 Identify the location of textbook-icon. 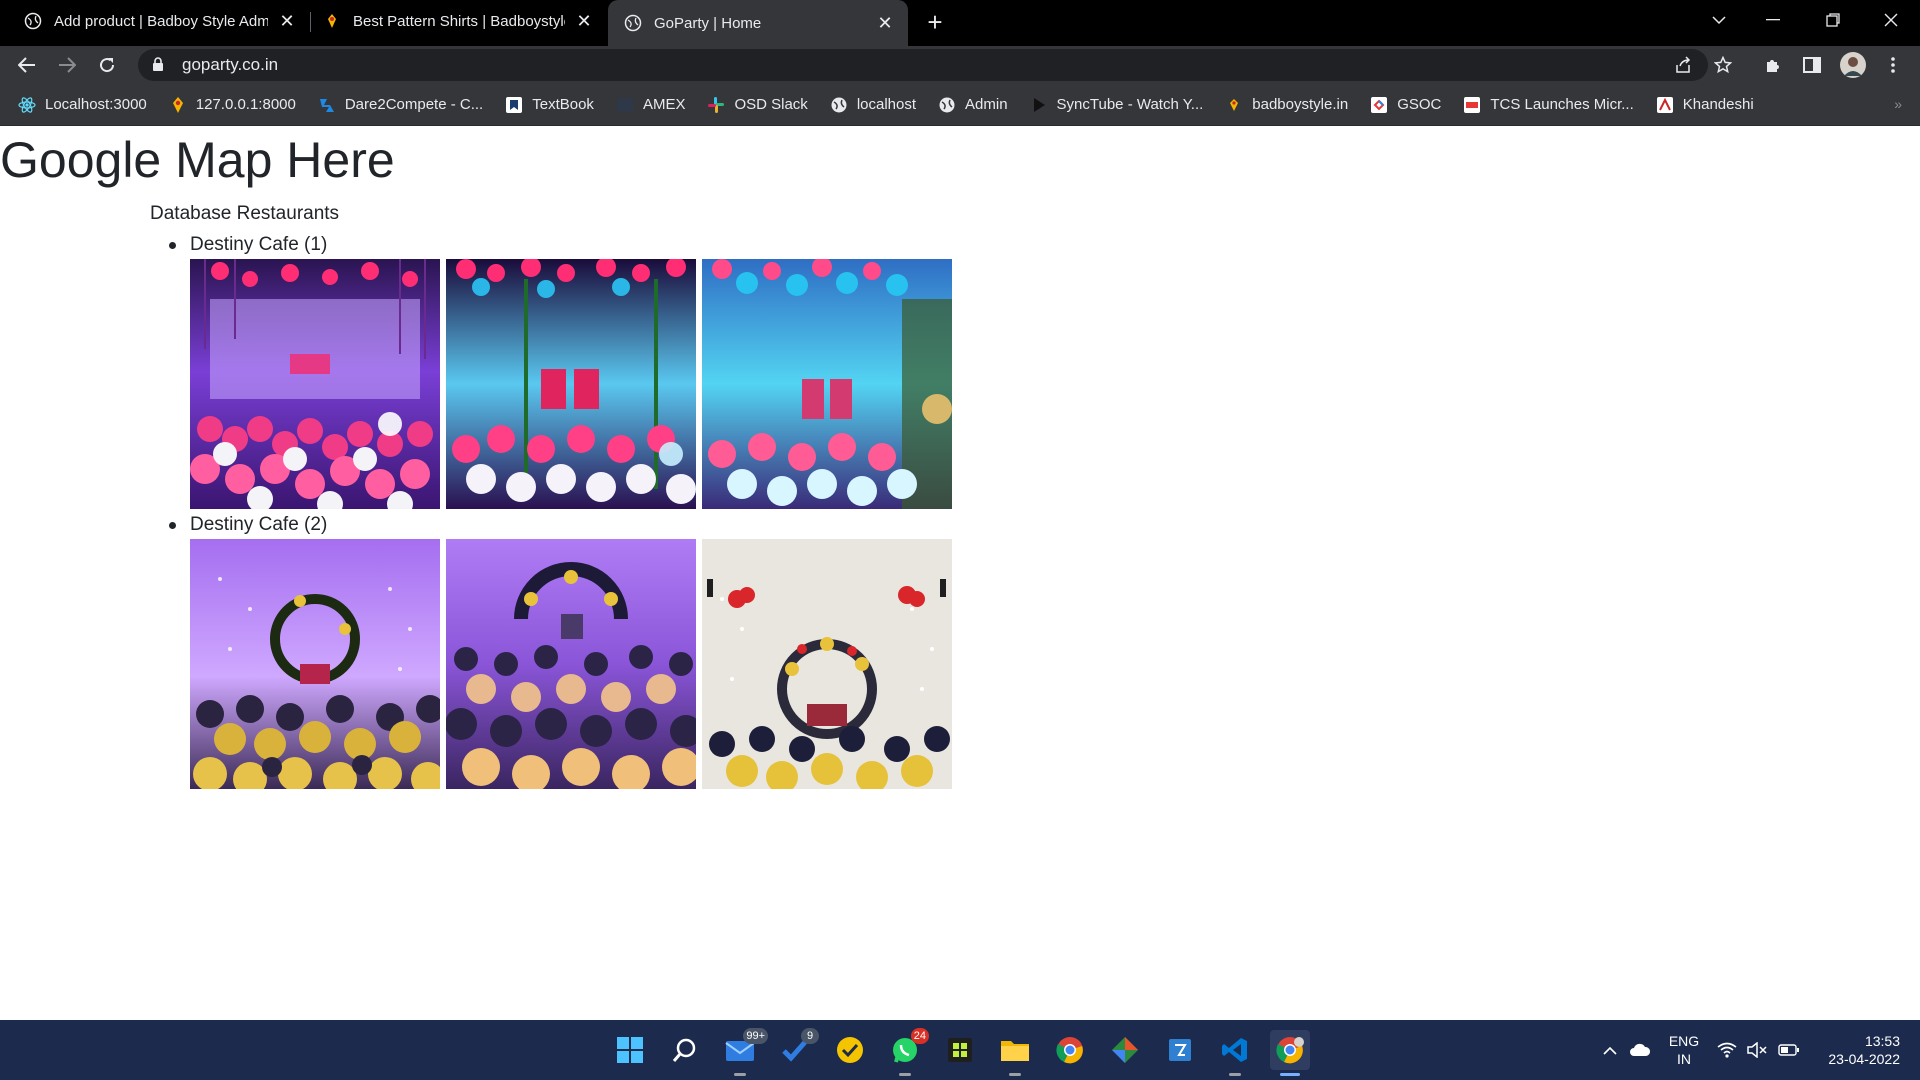
(514, 105).